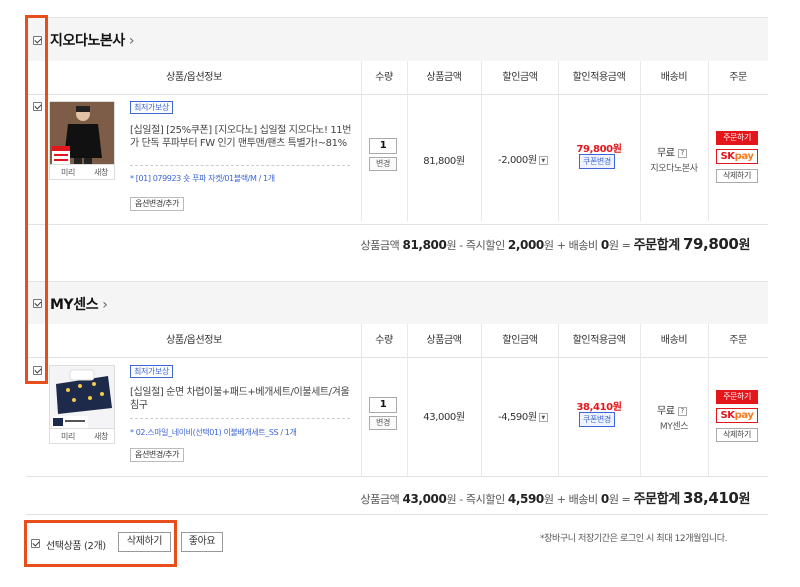 The width and height of the screenshot is (800, 587). Describe the element at coordinates (710, 244) in the screenshot. I see `order-total: 79,800` at that location.